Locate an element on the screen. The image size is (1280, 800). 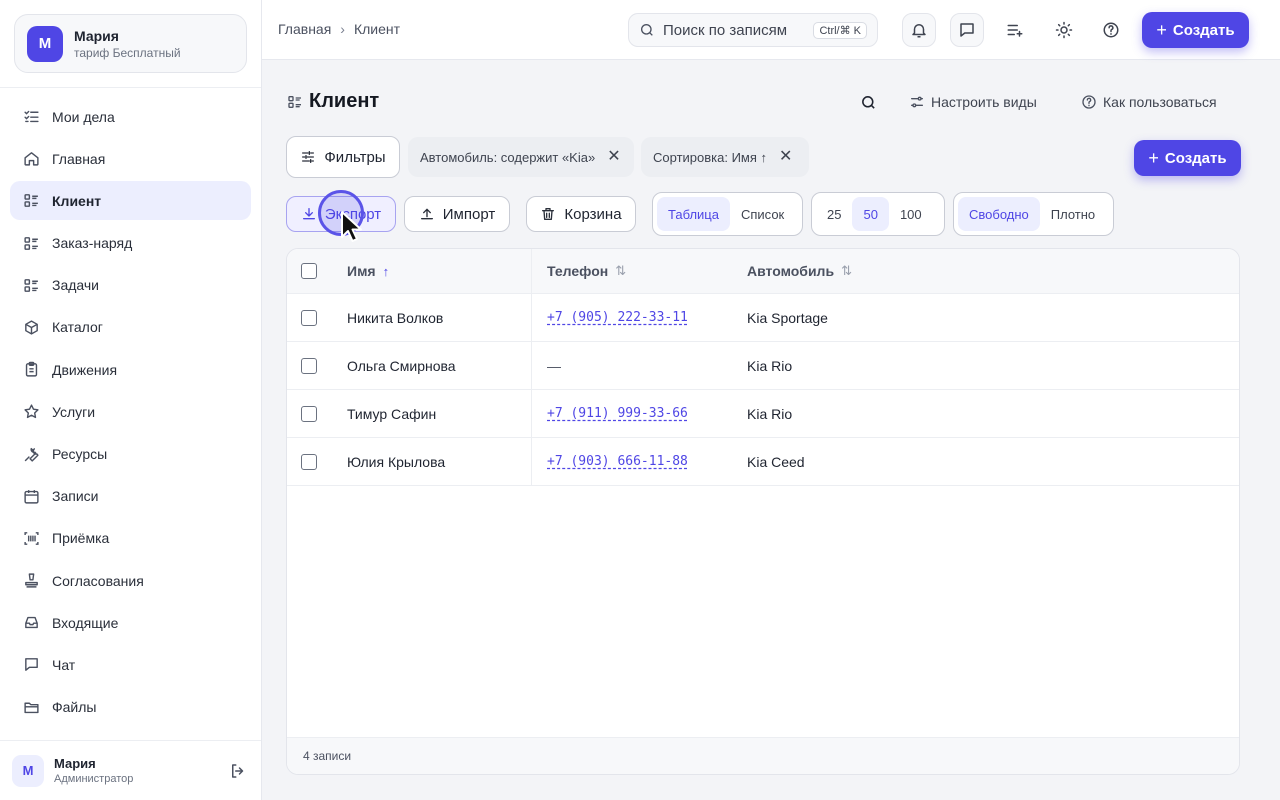
theme-toggle-button is located at coordinates (1064, 30).